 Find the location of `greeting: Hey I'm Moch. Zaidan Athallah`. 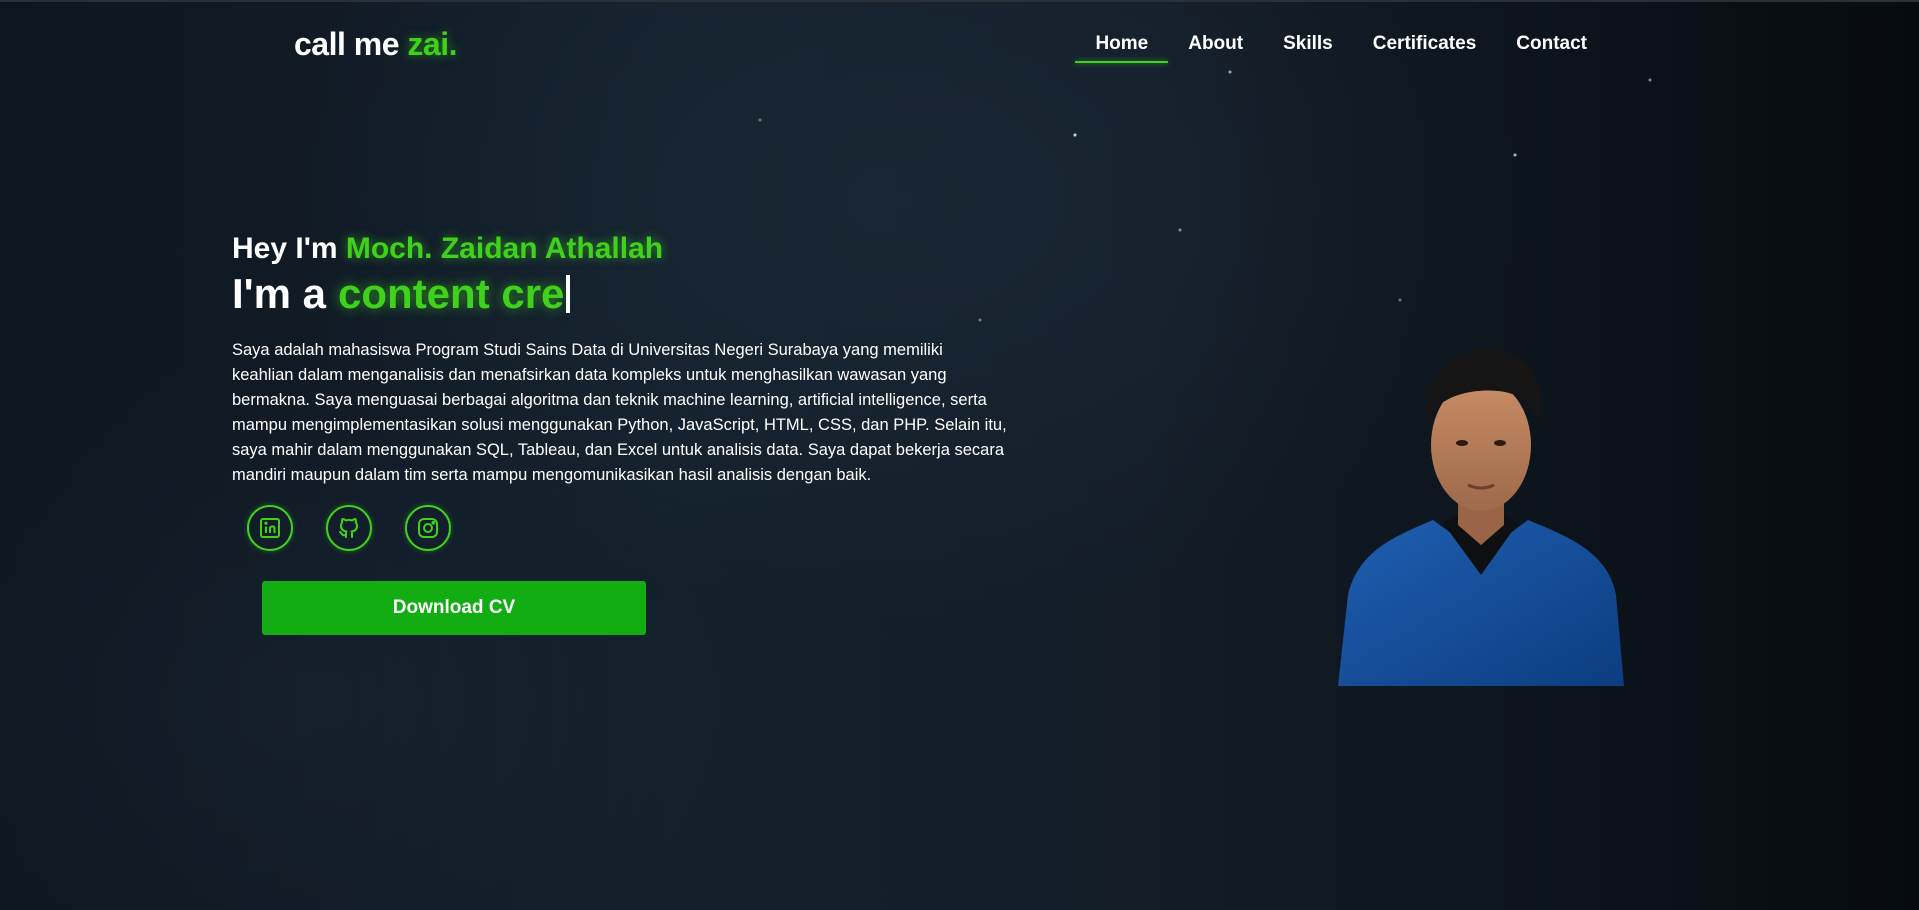

greeting: Hey I'm Moch. Zaidan Athallah is located at coordinates (622, 249).